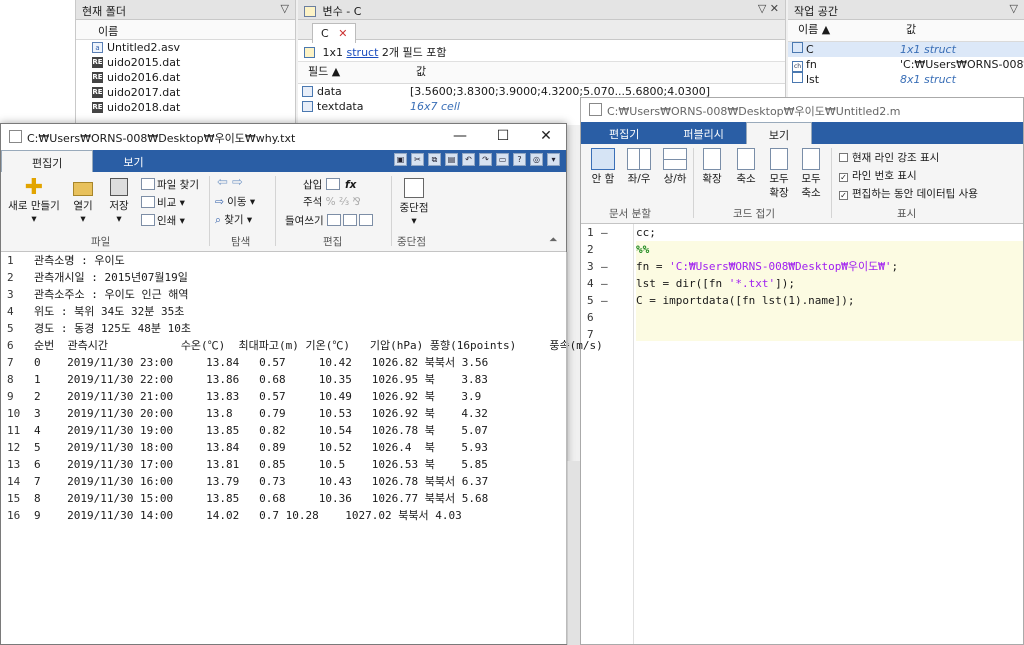 The width and height of the screenshot is (1024, 645). What do you see at coordinates (573, 553) in the screenshot?
I see `background-scrollbar` at bounding box center [573, 553].